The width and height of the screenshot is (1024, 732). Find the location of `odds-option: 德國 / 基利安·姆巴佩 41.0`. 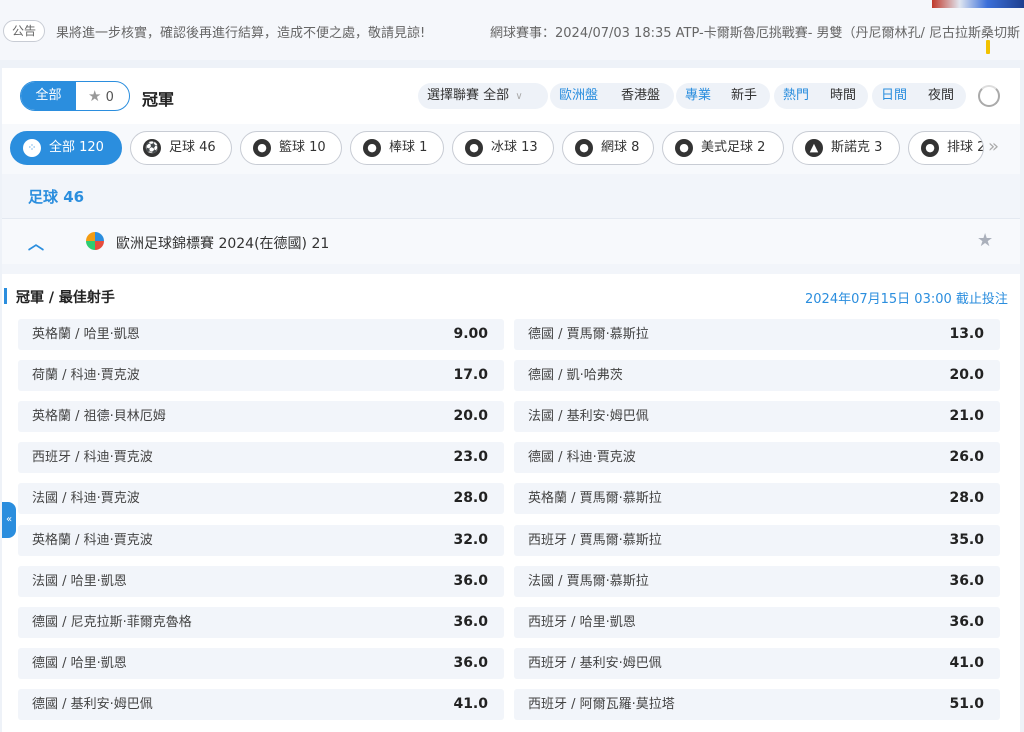

odds-option: 德國 / 基利安·姆巴佩 41.0 is located at coordinates (261, 704).